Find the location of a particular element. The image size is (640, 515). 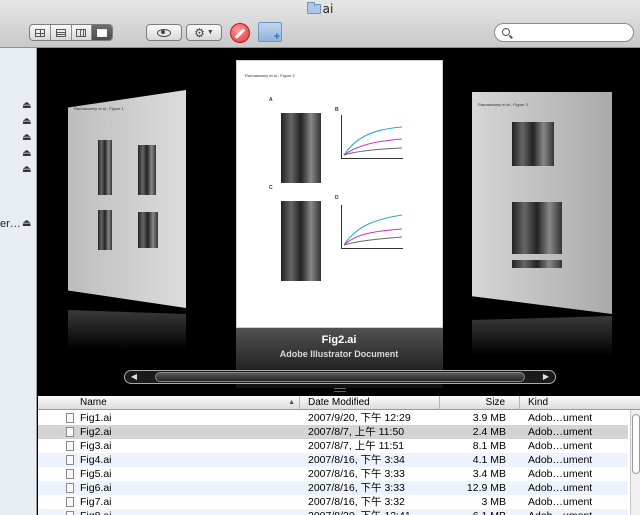

gear-icon: ⚙ is located at coordinates (199, 32).